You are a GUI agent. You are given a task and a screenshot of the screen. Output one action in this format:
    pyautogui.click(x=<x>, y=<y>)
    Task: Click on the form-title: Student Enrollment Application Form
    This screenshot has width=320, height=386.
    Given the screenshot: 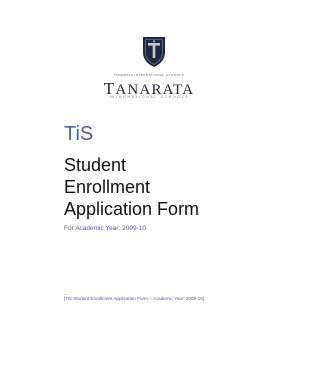 What is the action you would take?
    pyautogui.click(x=131, y=187)
    